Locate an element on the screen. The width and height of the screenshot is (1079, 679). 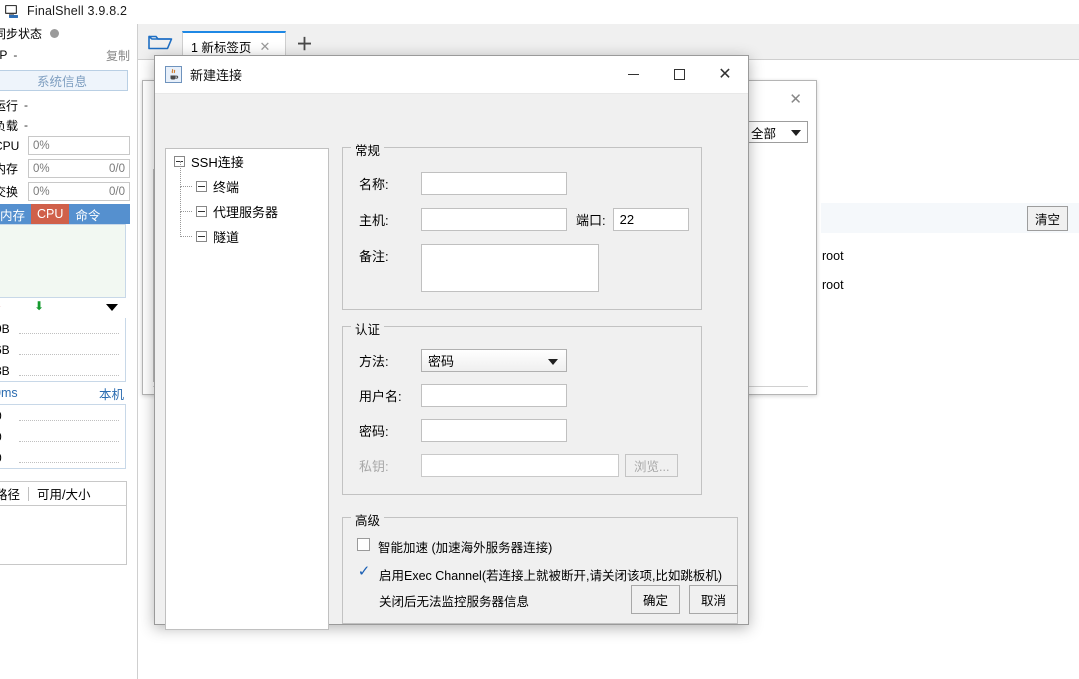
tree-item-label: 代理服务器 is located at coordinates (246, 212).